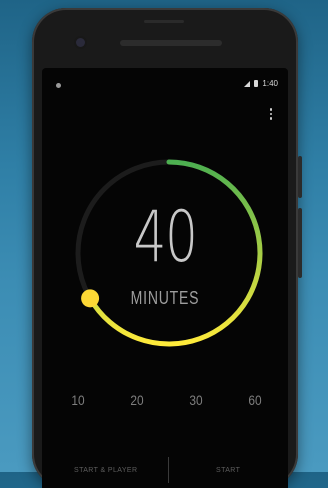 This screenshot has width=328, height=488. I want to click on top-speaker-grille, so click(164, 21).